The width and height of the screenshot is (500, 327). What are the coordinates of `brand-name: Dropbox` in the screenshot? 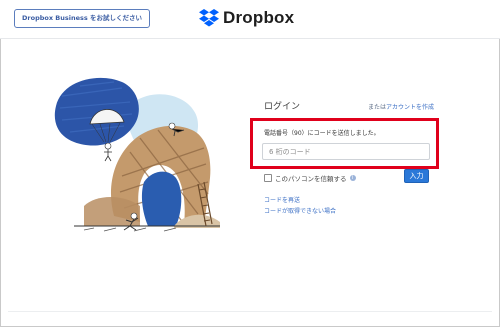 It's located at (259, 17).